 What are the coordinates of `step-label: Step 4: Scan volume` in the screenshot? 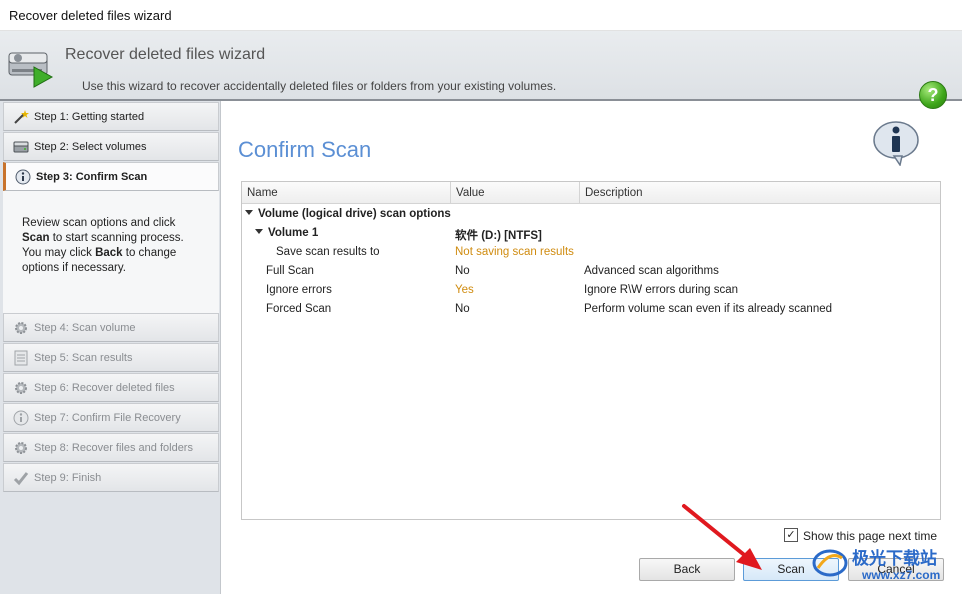 It's located at (85, 328).